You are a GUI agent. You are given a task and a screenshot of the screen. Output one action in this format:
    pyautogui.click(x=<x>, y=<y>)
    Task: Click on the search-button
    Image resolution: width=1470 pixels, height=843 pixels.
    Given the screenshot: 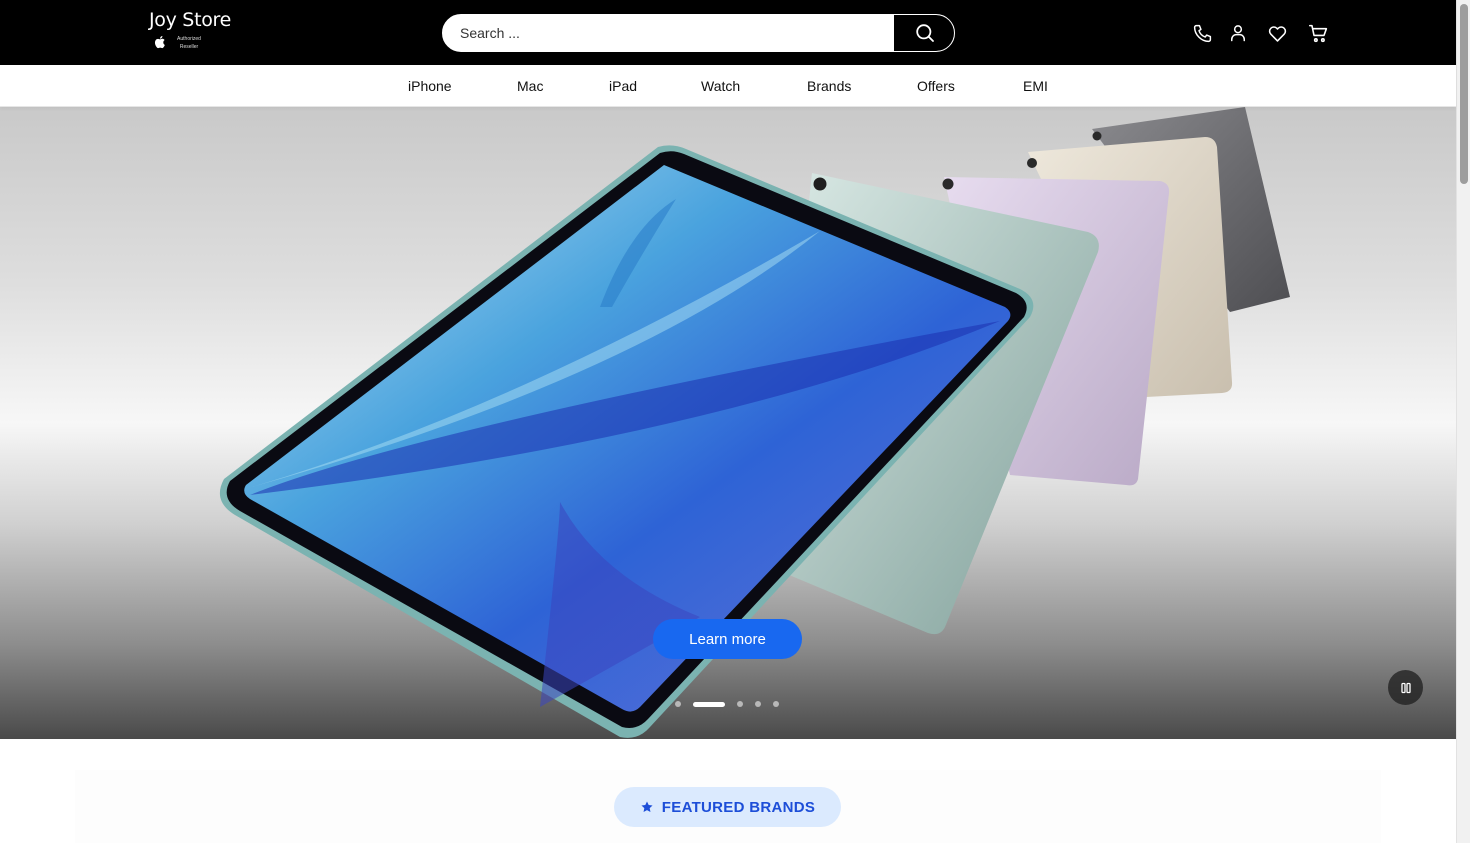 What is the action you would take?
    pyautogui.click(x=924, y=33)
    